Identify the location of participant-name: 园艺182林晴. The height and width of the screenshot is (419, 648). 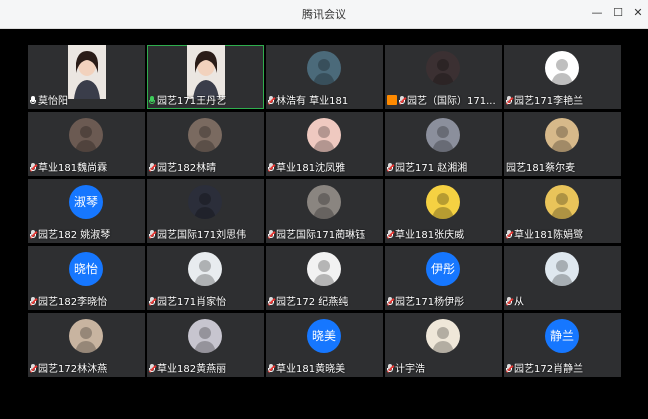
(187, 168).